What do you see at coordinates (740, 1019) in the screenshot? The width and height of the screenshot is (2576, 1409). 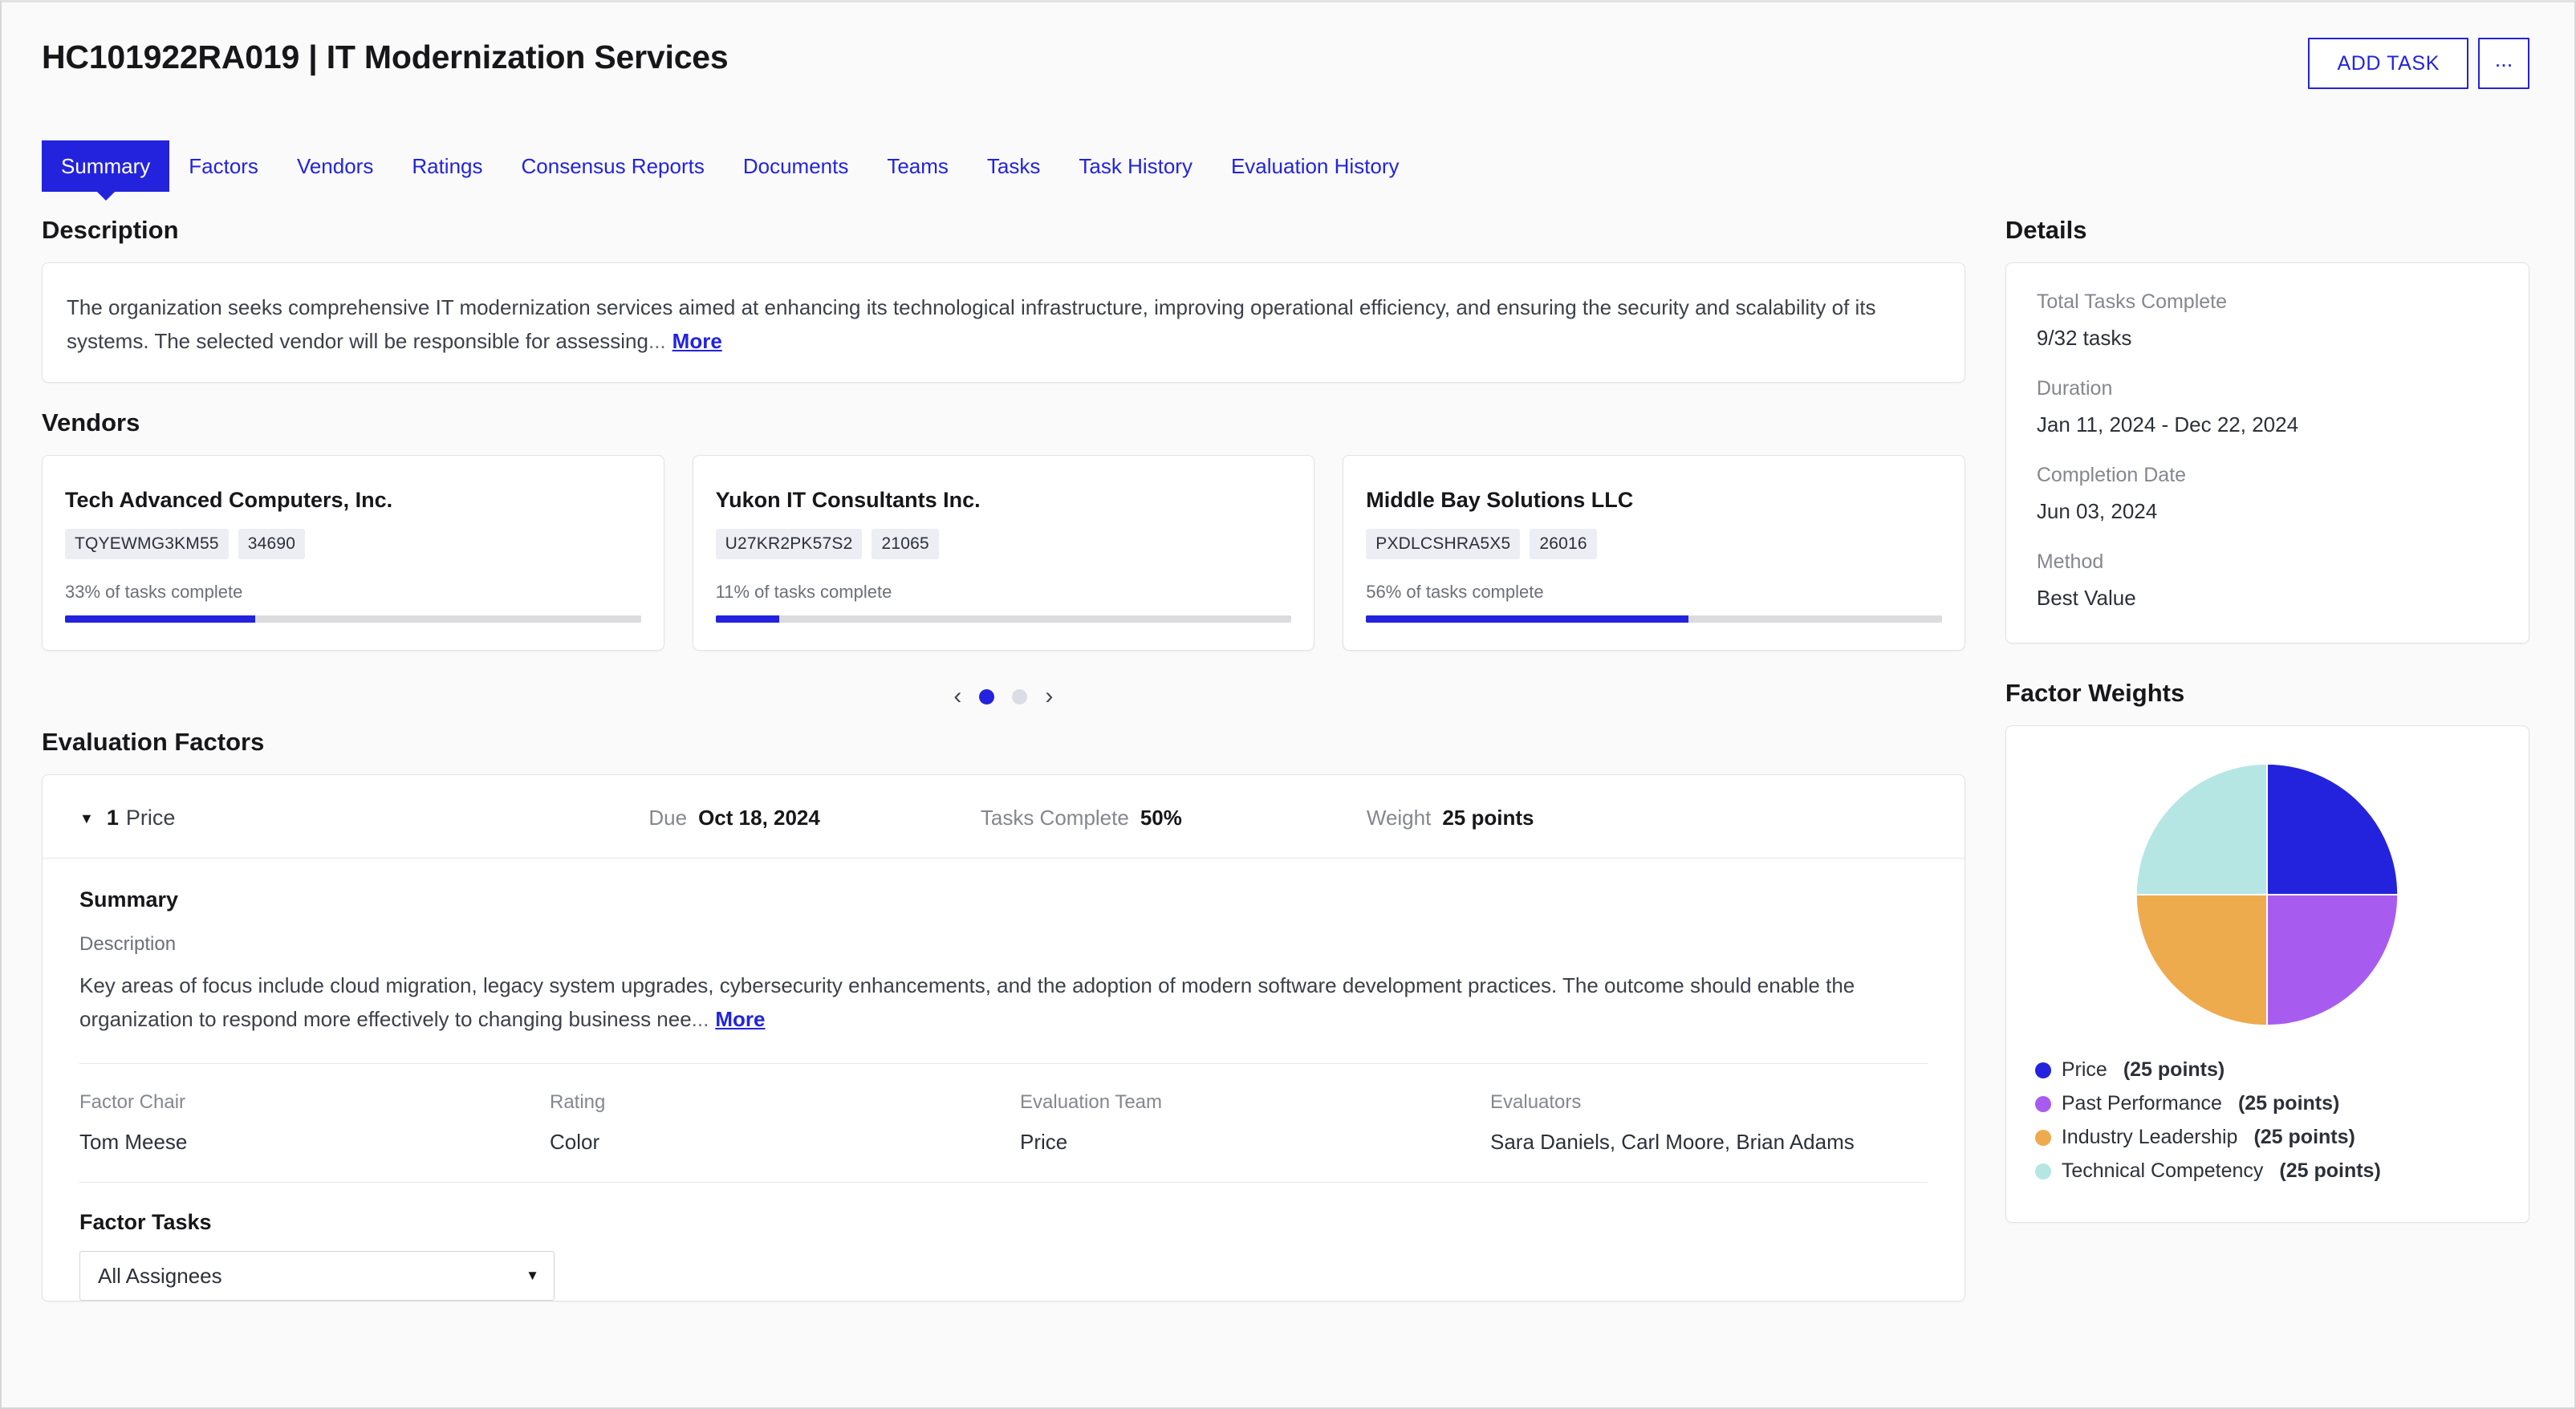 I see `factor-description-more-link: More` at bounding box center [740, 1019].